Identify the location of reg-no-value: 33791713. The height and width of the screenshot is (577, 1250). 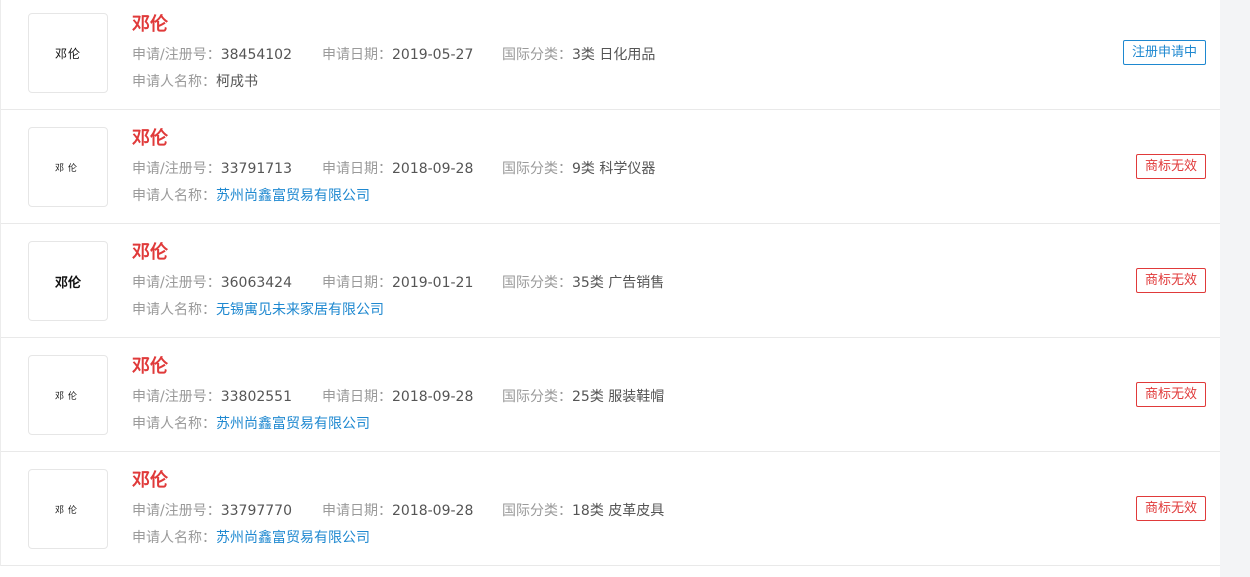
(256, 169).